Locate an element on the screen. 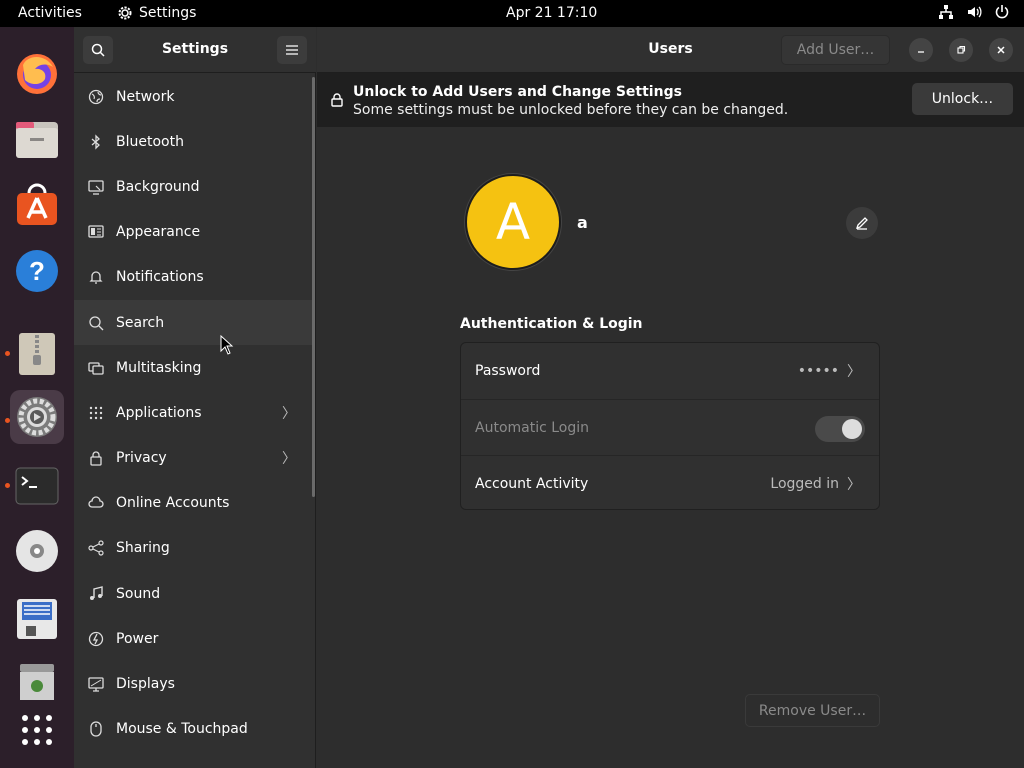  sidebar-item-notifications: Notifications is located at coordinates (193, 277).